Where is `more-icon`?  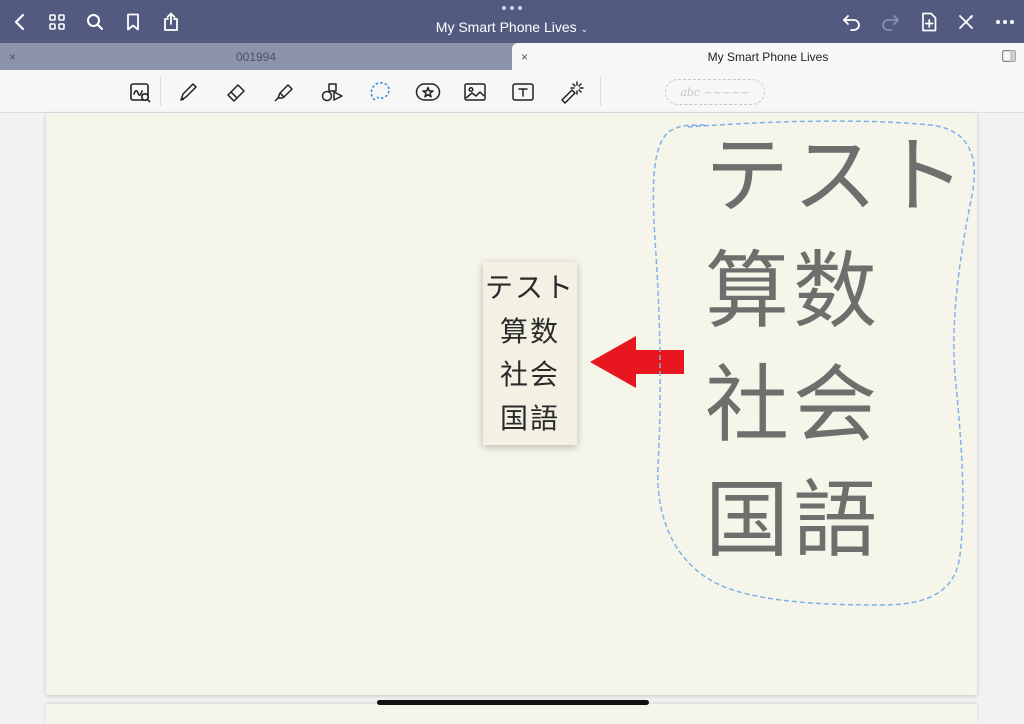
more-icon is located at coordinates (1005, 22).